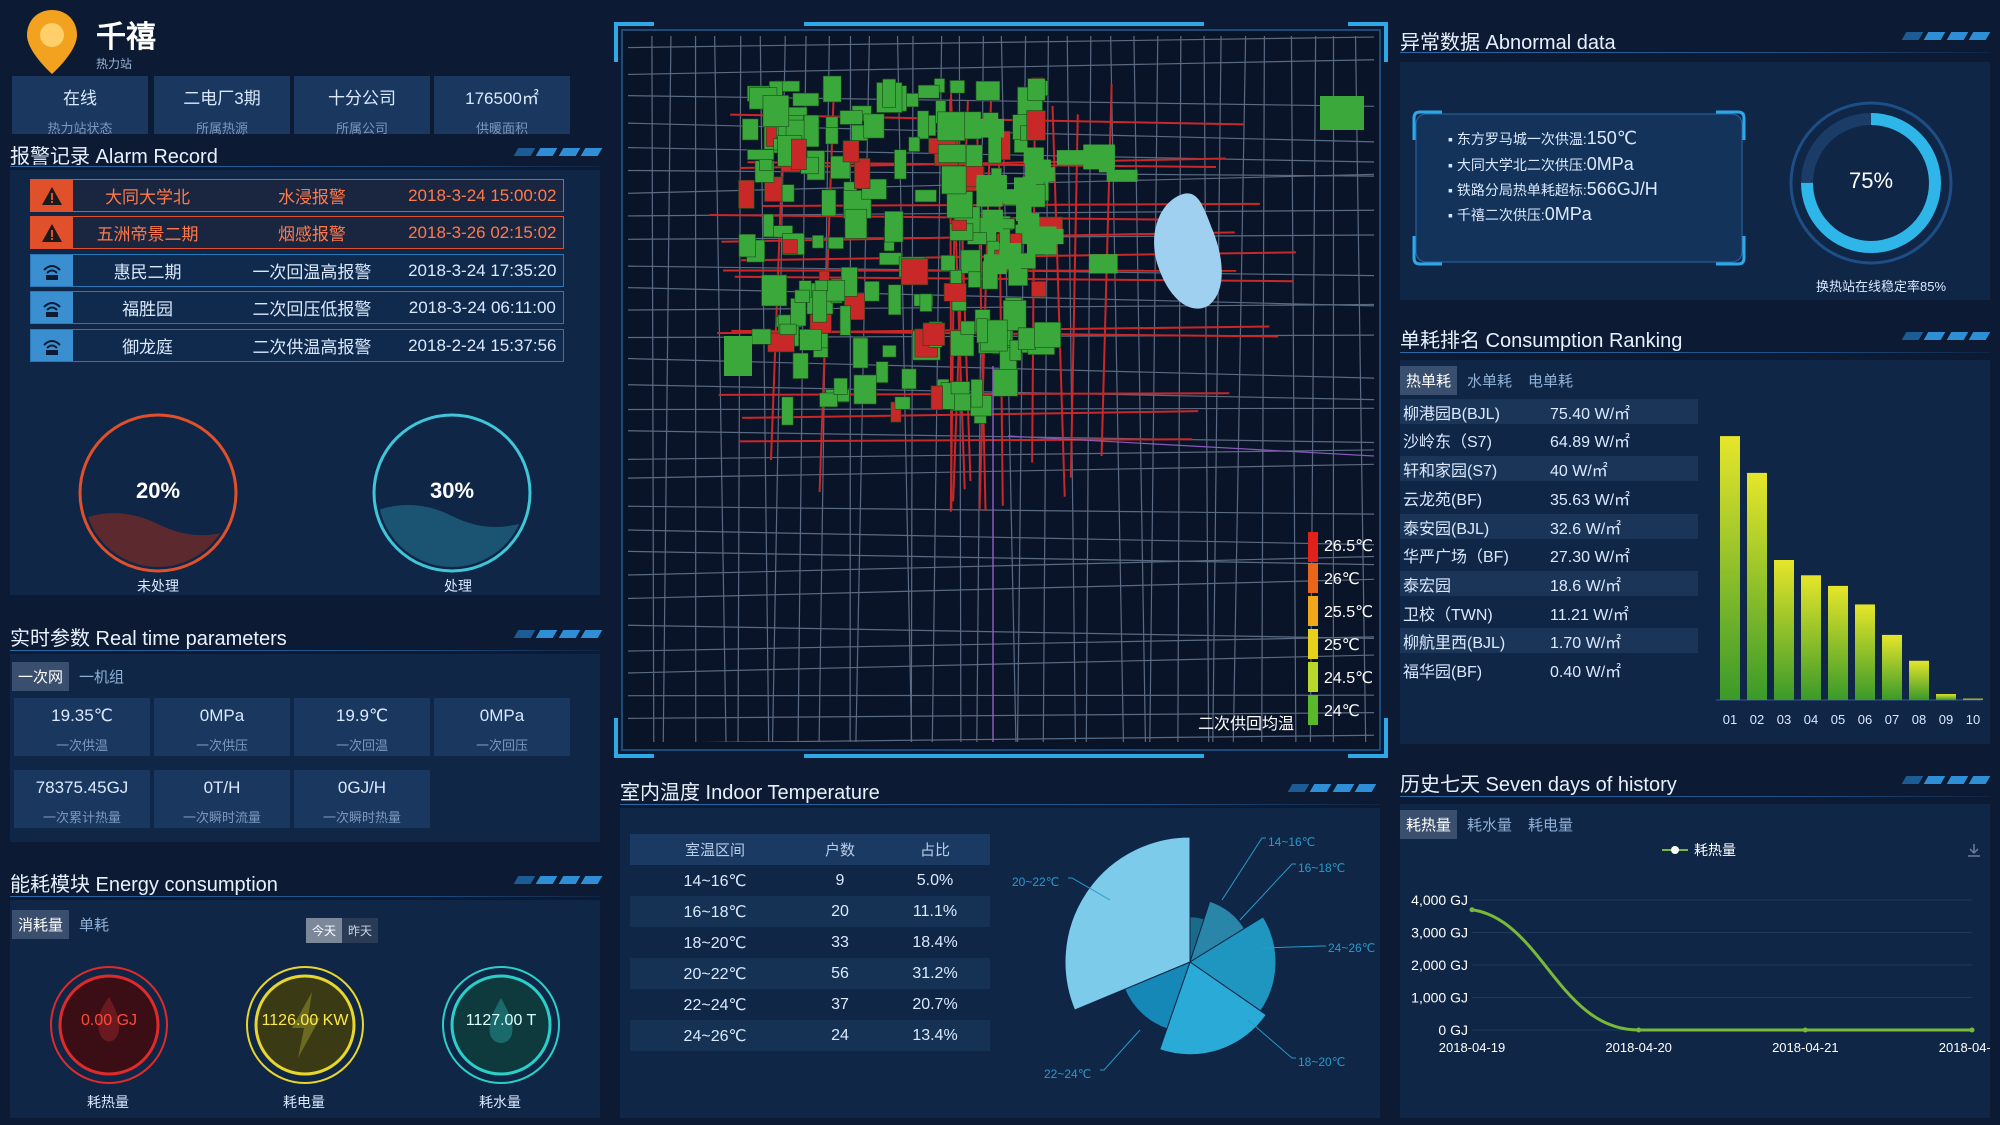 This screenshot has width=2000, height=1125. I want to click on col-header: 户数, so click(839, 850).